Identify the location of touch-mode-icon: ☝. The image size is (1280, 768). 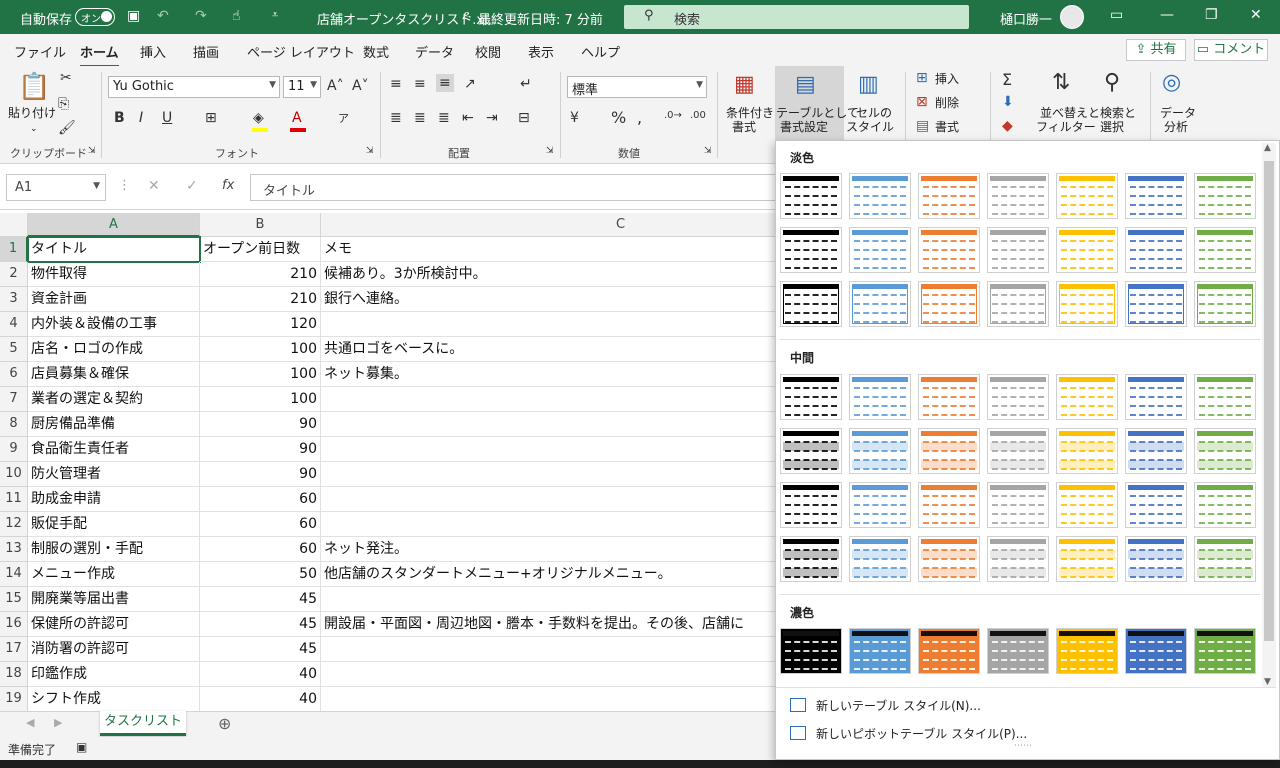
(236, 16).